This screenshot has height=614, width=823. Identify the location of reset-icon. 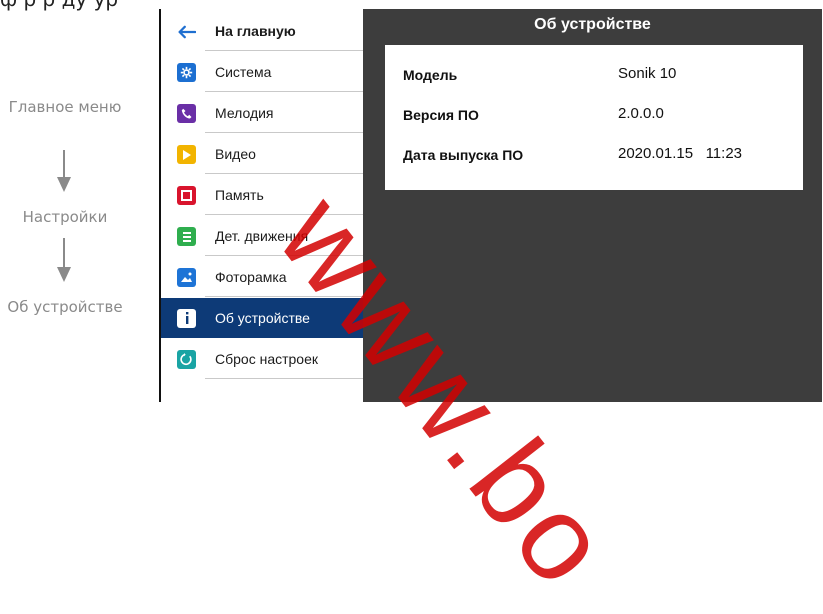
(186, 359).